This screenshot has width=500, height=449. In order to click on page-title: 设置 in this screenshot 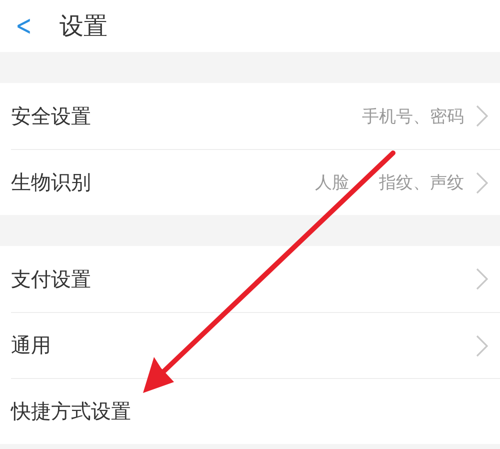, I will do `click(83, 26)`.